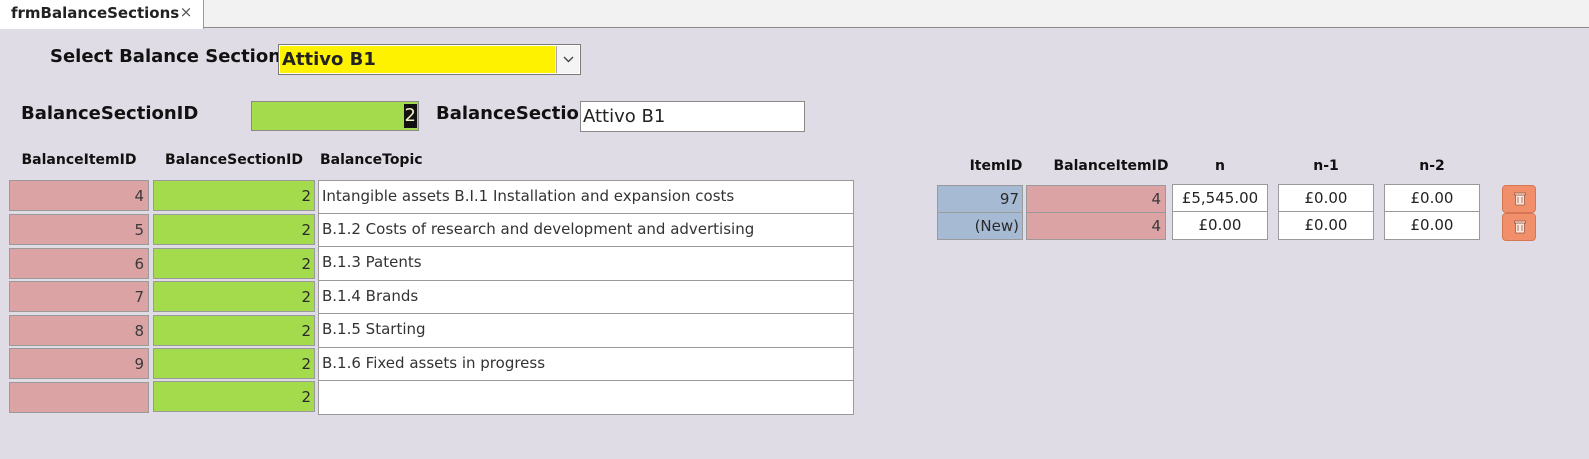 The height and width of the screenshot is (459, 1589). What do you see at coordinates (1326, 166) in the screenshot?
I see `col-header-n-1: n-1` at bounding box center [1326, 166].